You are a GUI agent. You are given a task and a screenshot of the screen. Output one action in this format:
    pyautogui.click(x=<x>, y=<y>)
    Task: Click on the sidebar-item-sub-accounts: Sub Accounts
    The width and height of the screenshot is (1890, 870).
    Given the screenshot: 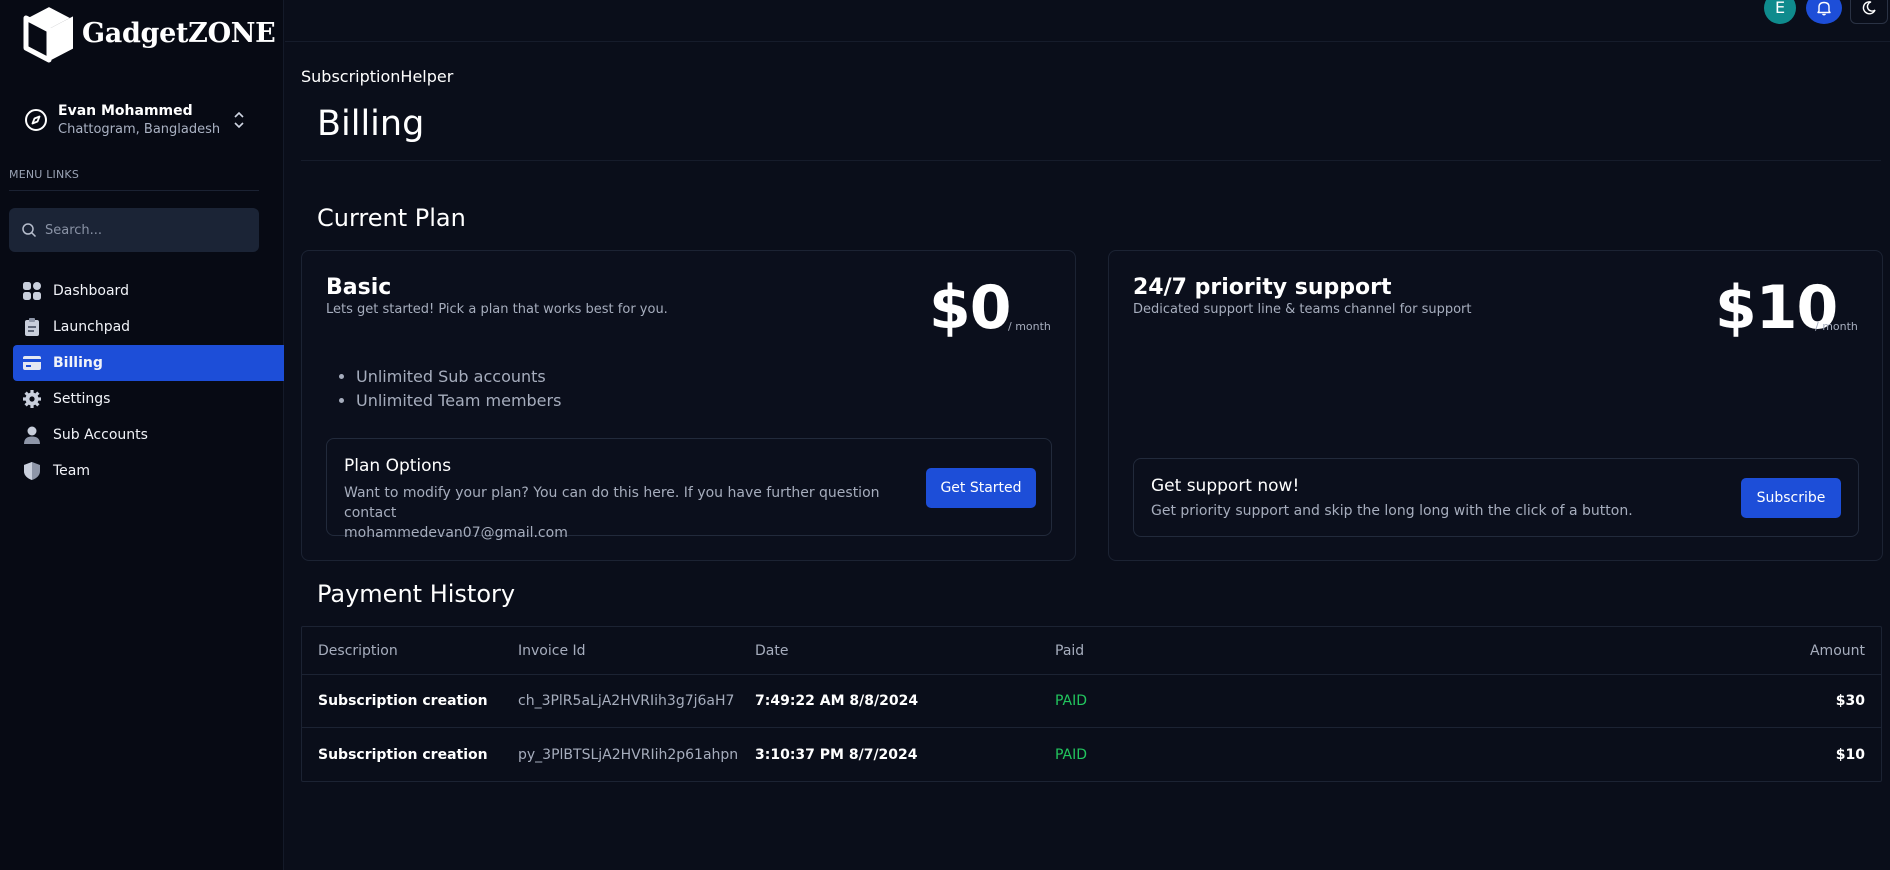 What is the action you would take?
    pyautogui.click(x=148, y=435)
    